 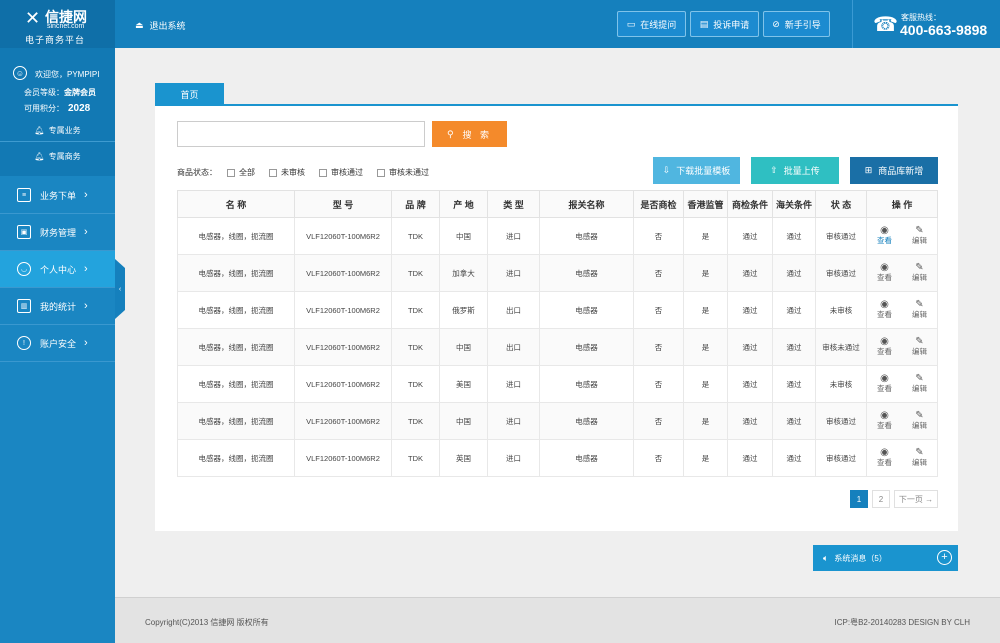 What do you see at coordinates (469, 134) in the screenshot?
I see `search-button: ⚲ 搜 索` at bounding box center [469, 134].